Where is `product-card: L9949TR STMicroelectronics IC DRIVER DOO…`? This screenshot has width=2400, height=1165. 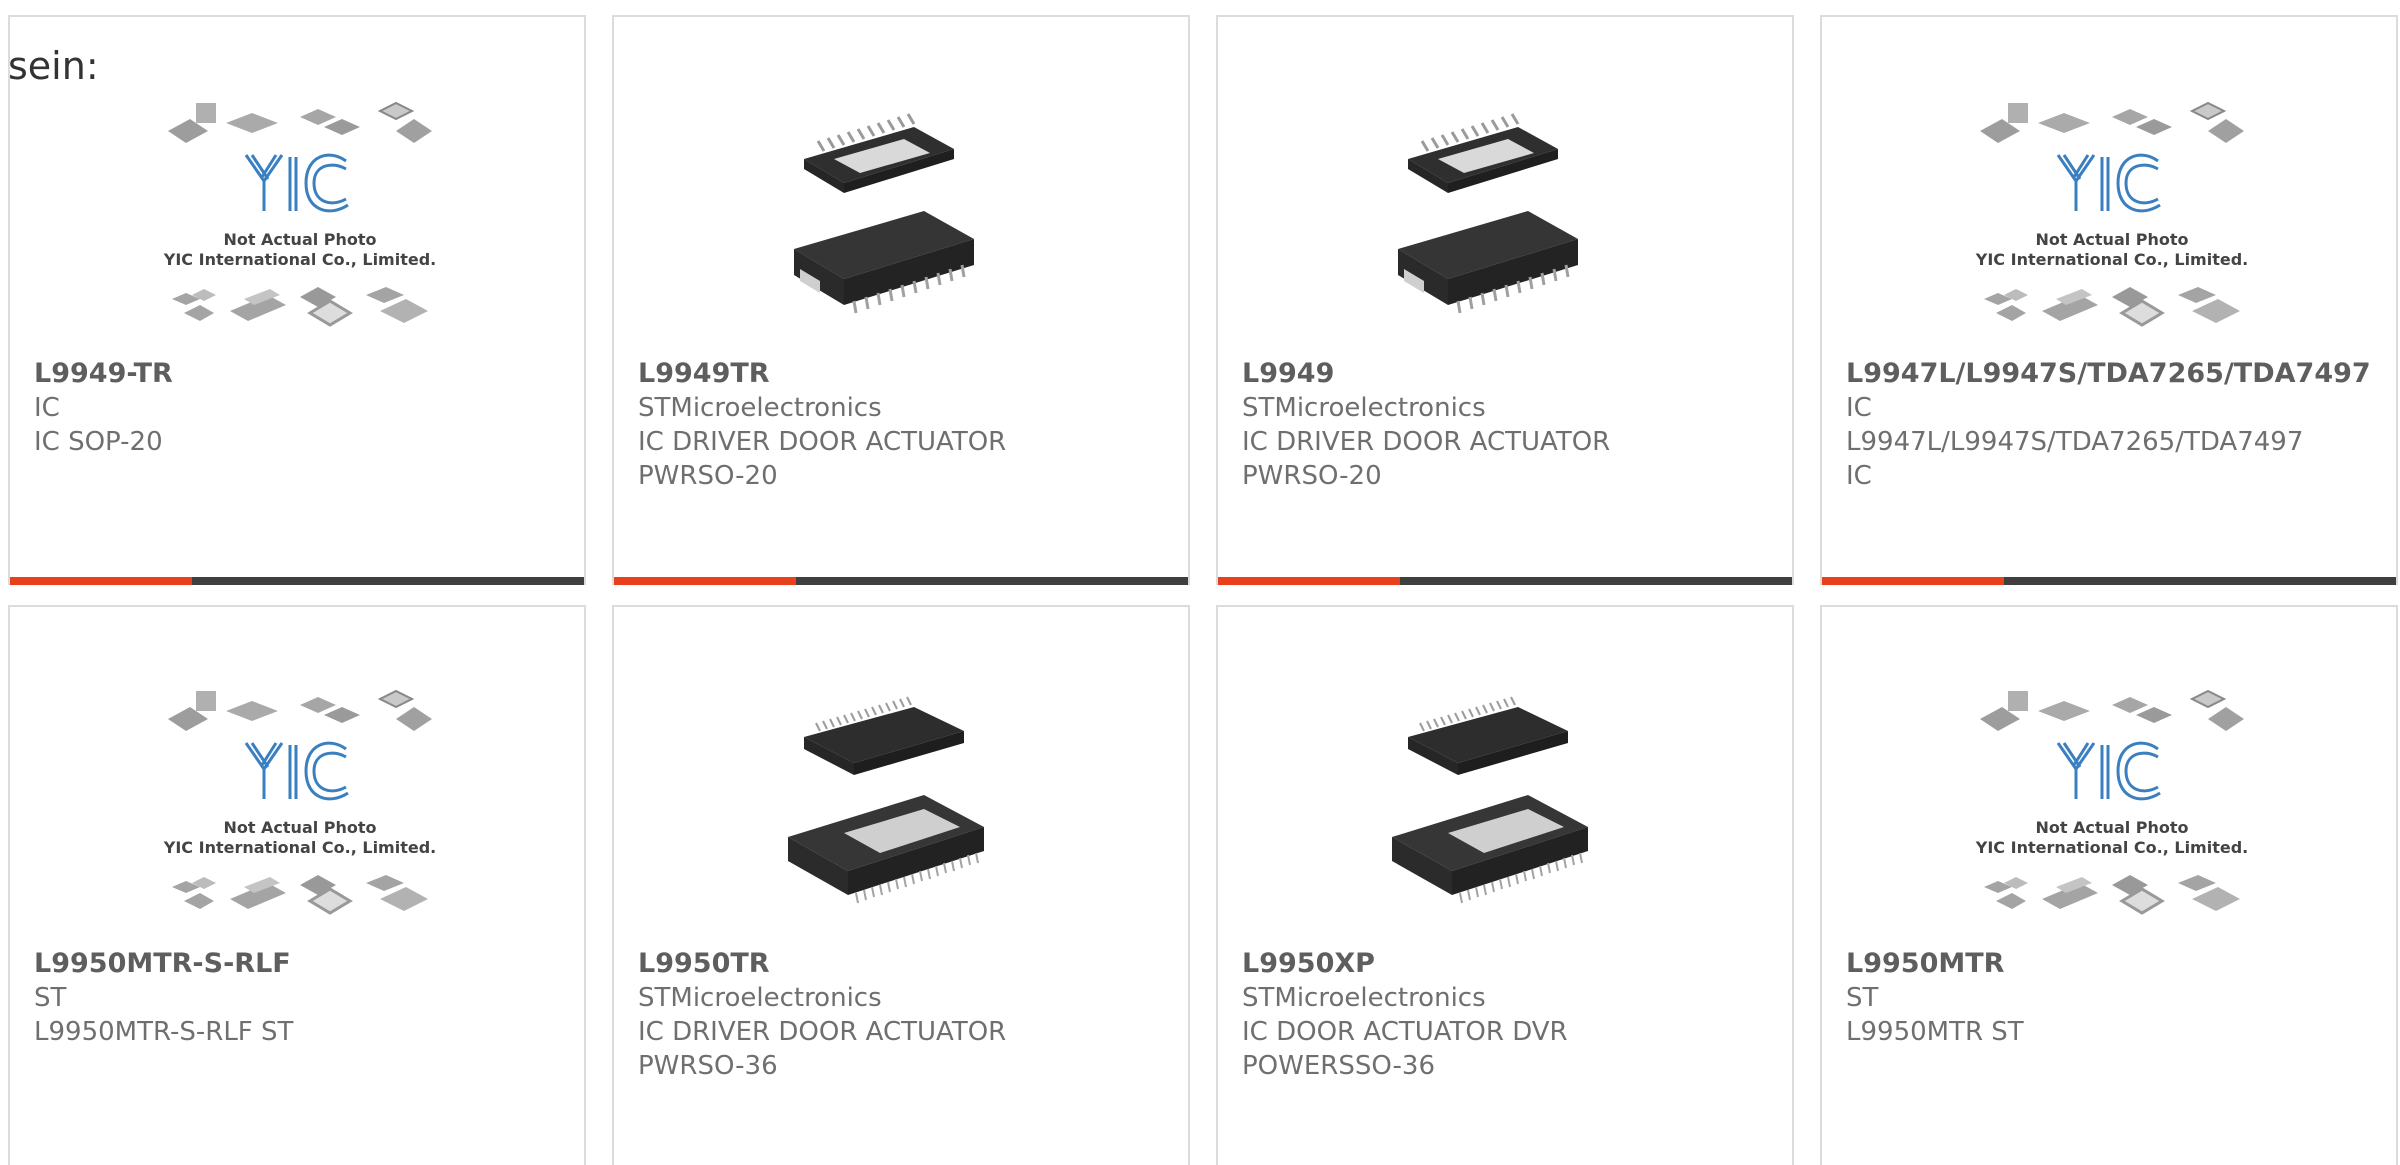 product-card: L9949TR STMicroelectronics IC DRIVER DOO… is located at coordinates (901, 300).